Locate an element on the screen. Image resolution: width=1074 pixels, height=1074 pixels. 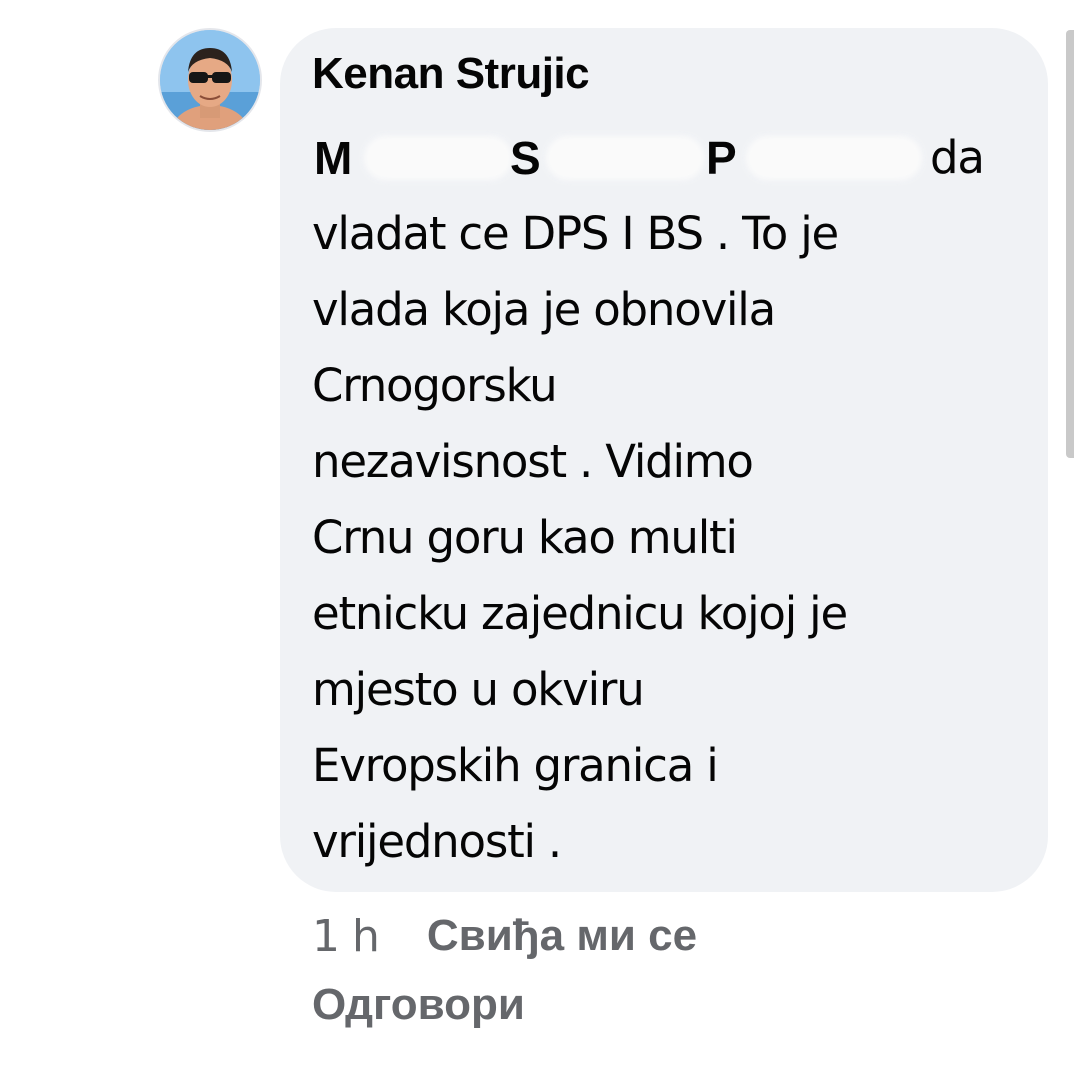
author-name: Kenan Strujic is located at coordinates (668, 74).